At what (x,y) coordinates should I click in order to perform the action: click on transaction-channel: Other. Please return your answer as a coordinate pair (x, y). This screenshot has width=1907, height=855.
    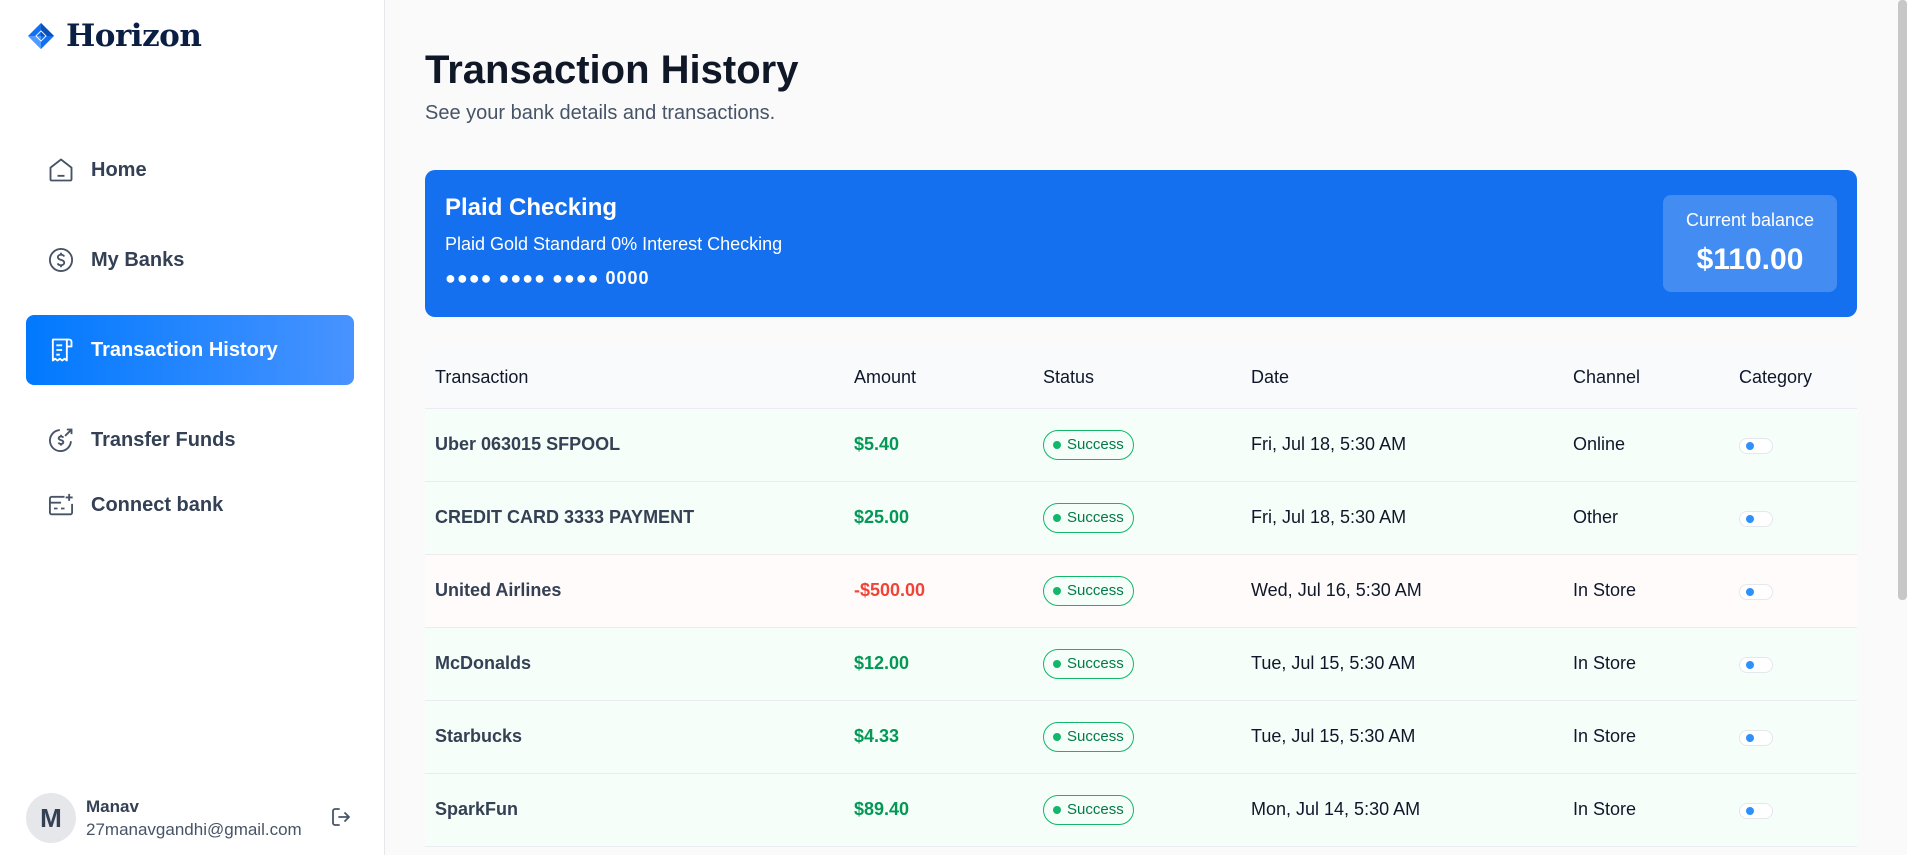
    Looking at the image, I should click on (1646, 518).